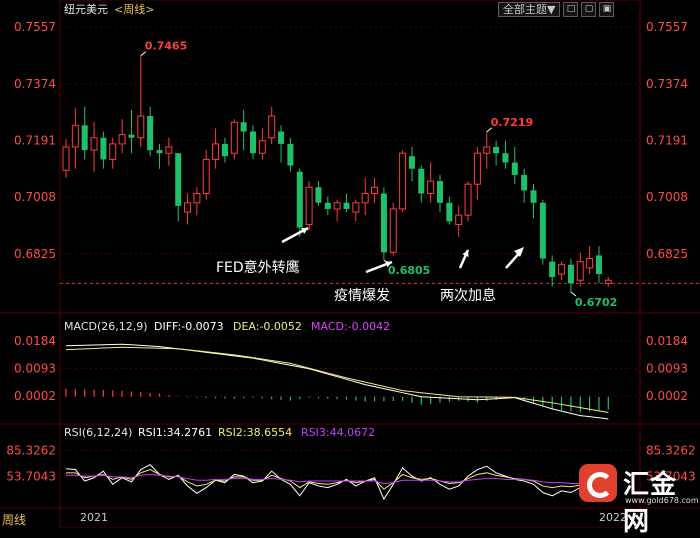 The height and width of the screenshot is (538, 700). What do you see at coordinates (468, 295) in the screenshot?
I see `annotation-label: 两次加息` at bounding box center [468, 295].